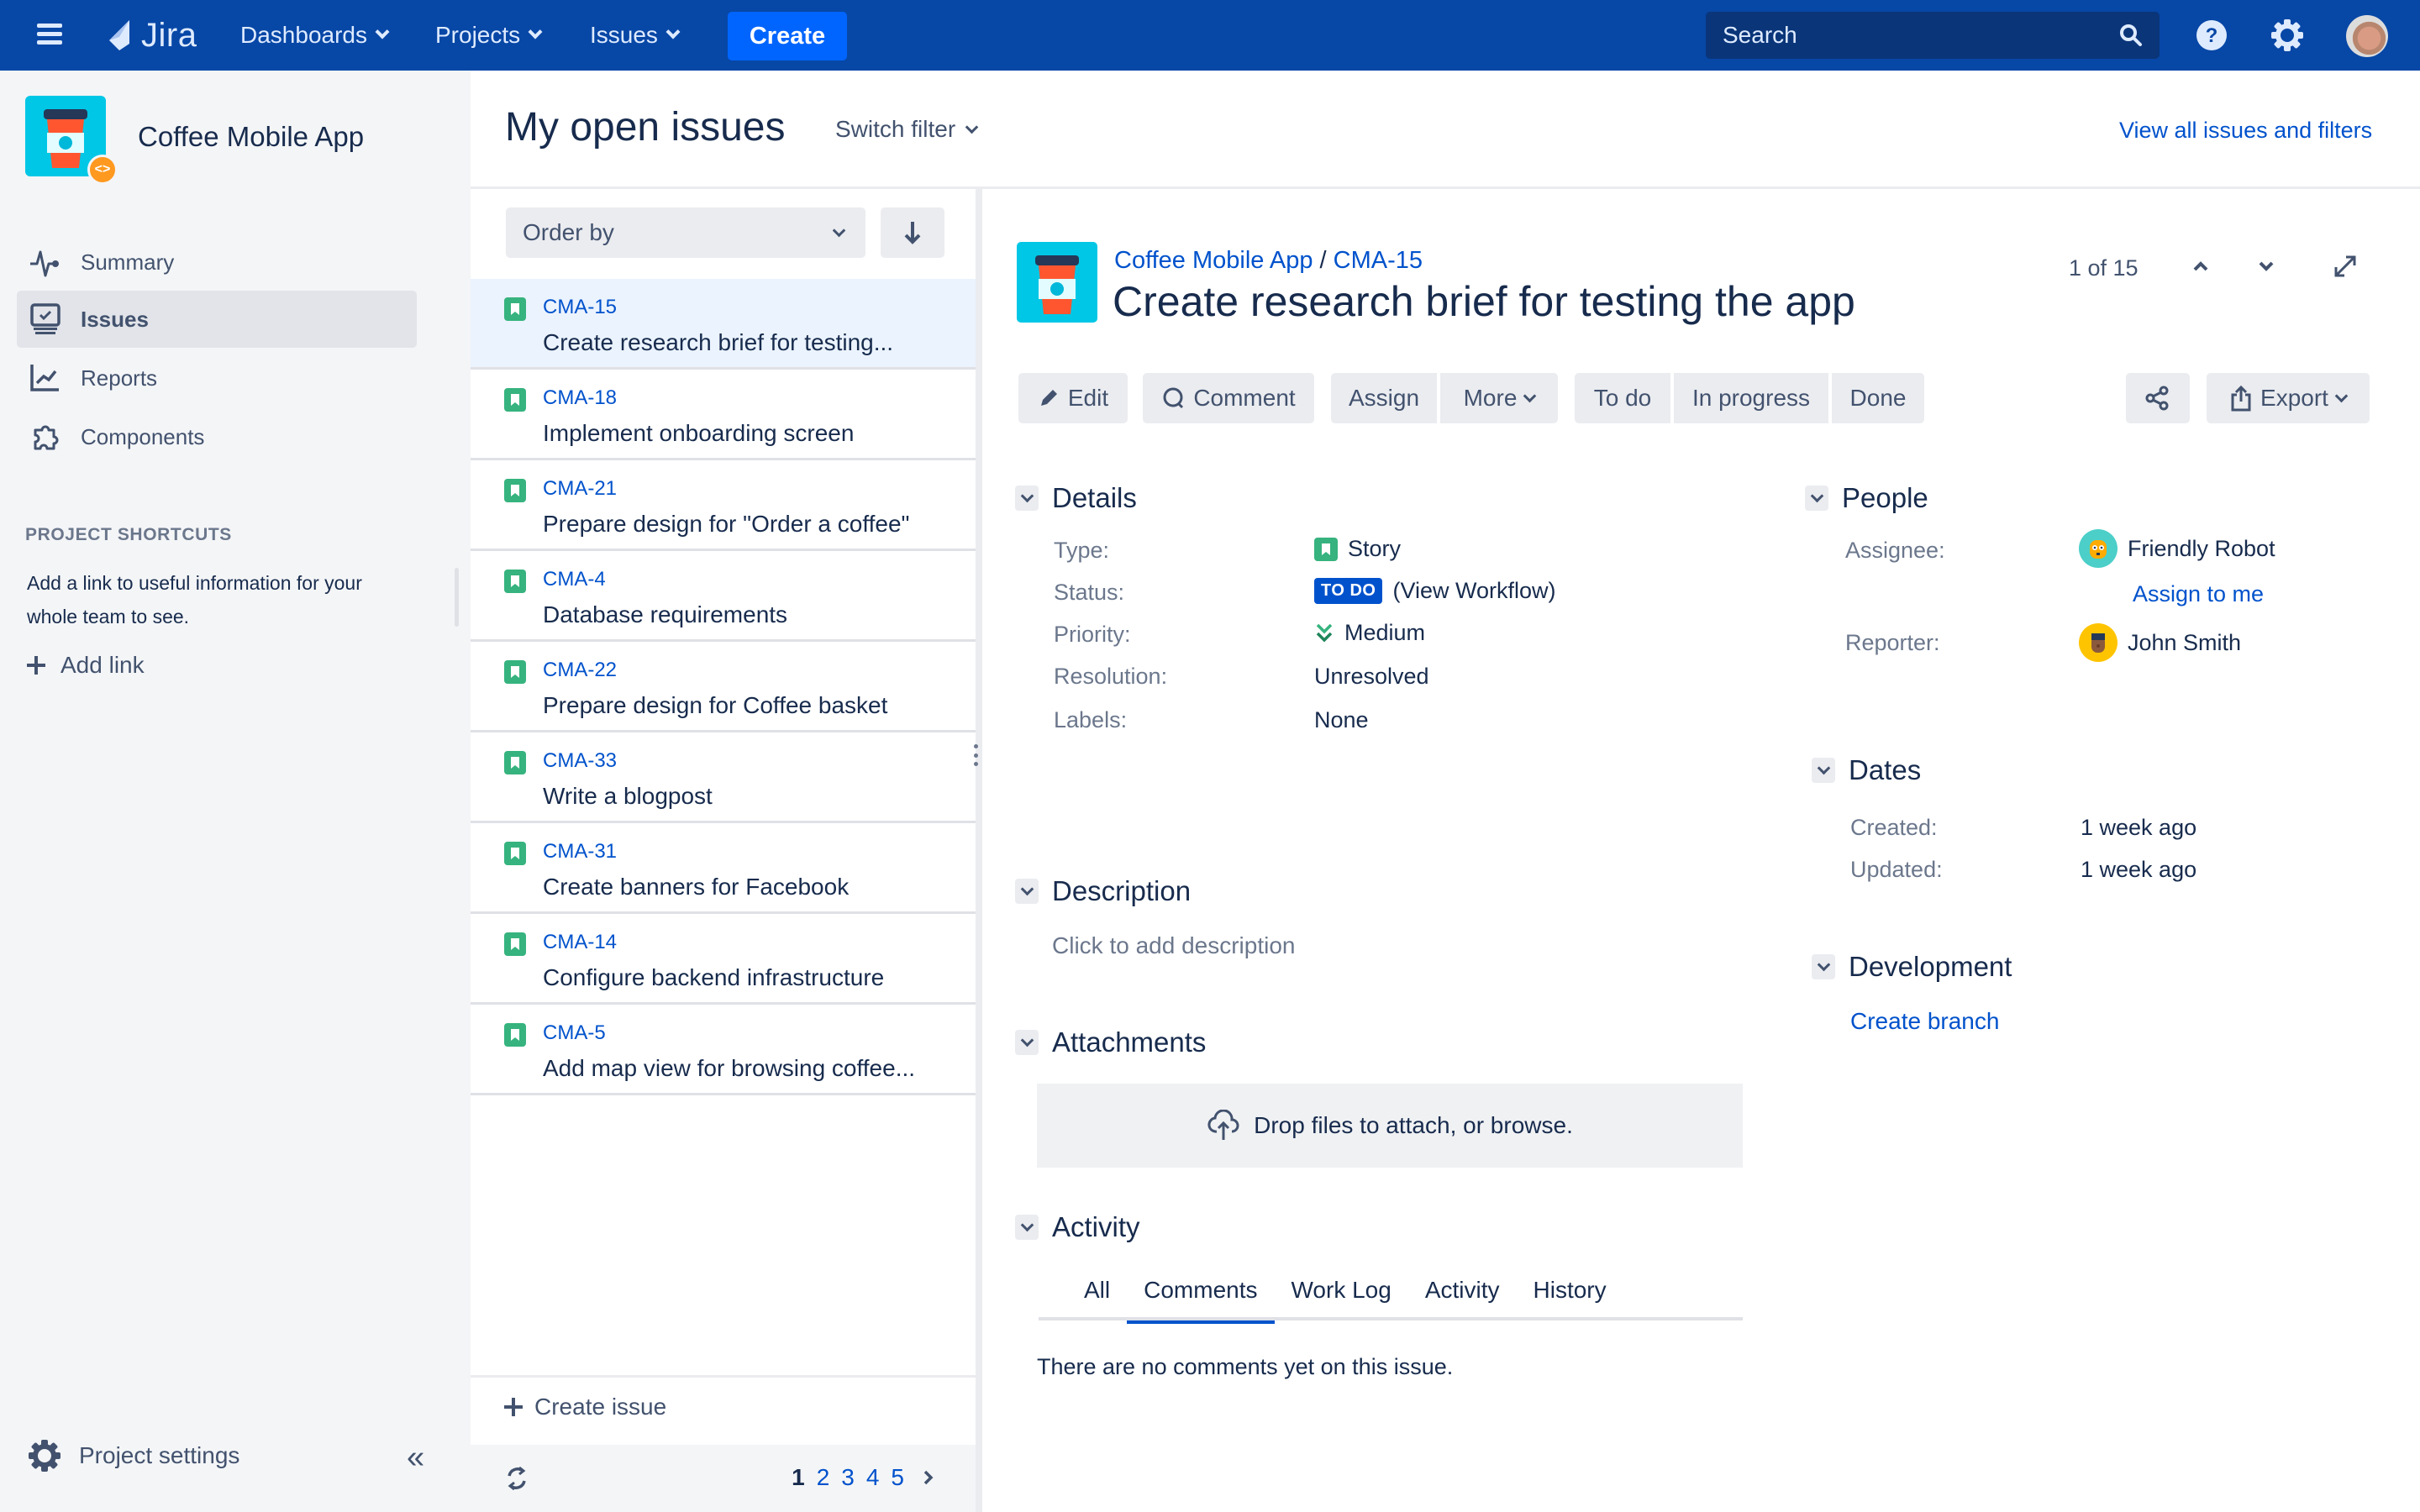 The image size is (2420, 1512). Describe the element at coordinates (723, 596) in the screenshot. I see `issue-list-item: CMA-4 Database requirements` at that location.